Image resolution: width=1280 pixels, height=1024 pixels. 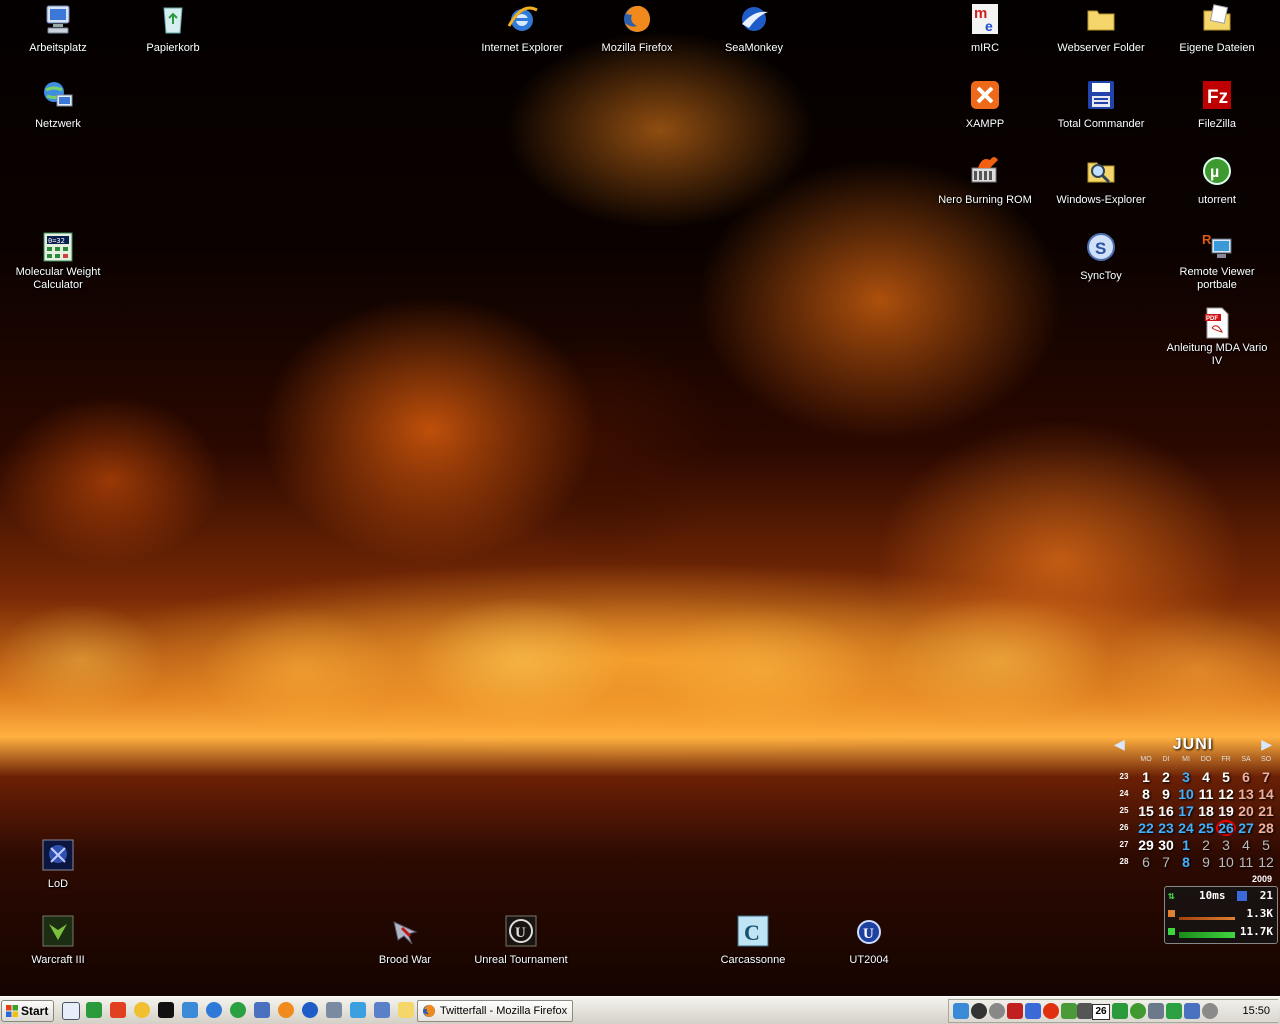 What do you see at coordinates (58, 865) in the screenshot?
I see `desktop-icon-lod: LoD` at bounding box center [58, 865].